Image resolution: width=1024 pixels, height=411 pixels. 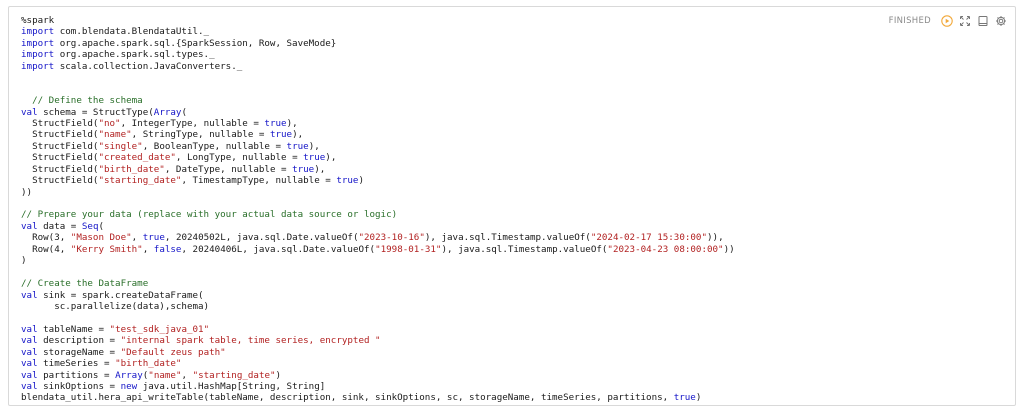 I want to click on code-token: "Default zeus path", so click(x=173, y=352).